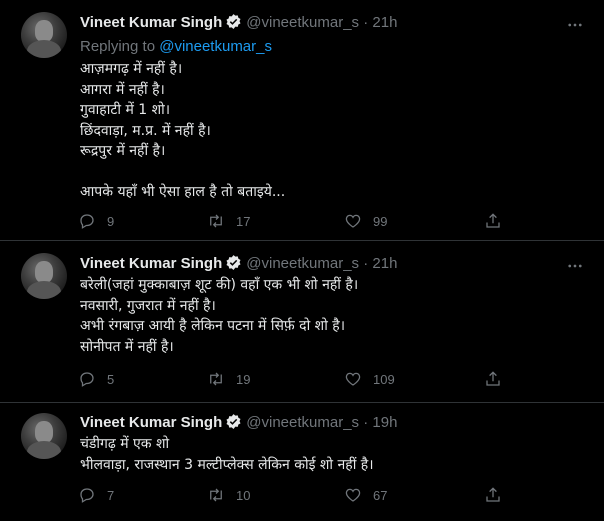 This screenshot has width=604, height=521. Describe the element at coordinates (243, 495) in the screenshot. I see `retweet-count: 10` at that location.